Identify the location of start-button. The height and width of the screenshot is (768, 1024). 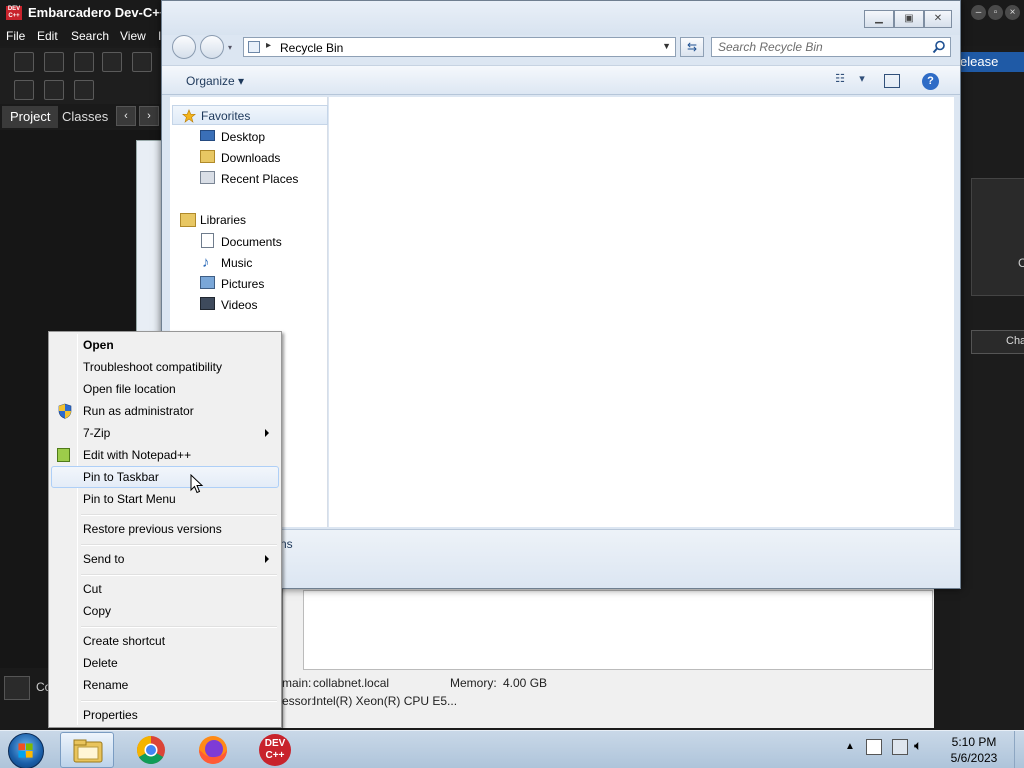
(26, 750).